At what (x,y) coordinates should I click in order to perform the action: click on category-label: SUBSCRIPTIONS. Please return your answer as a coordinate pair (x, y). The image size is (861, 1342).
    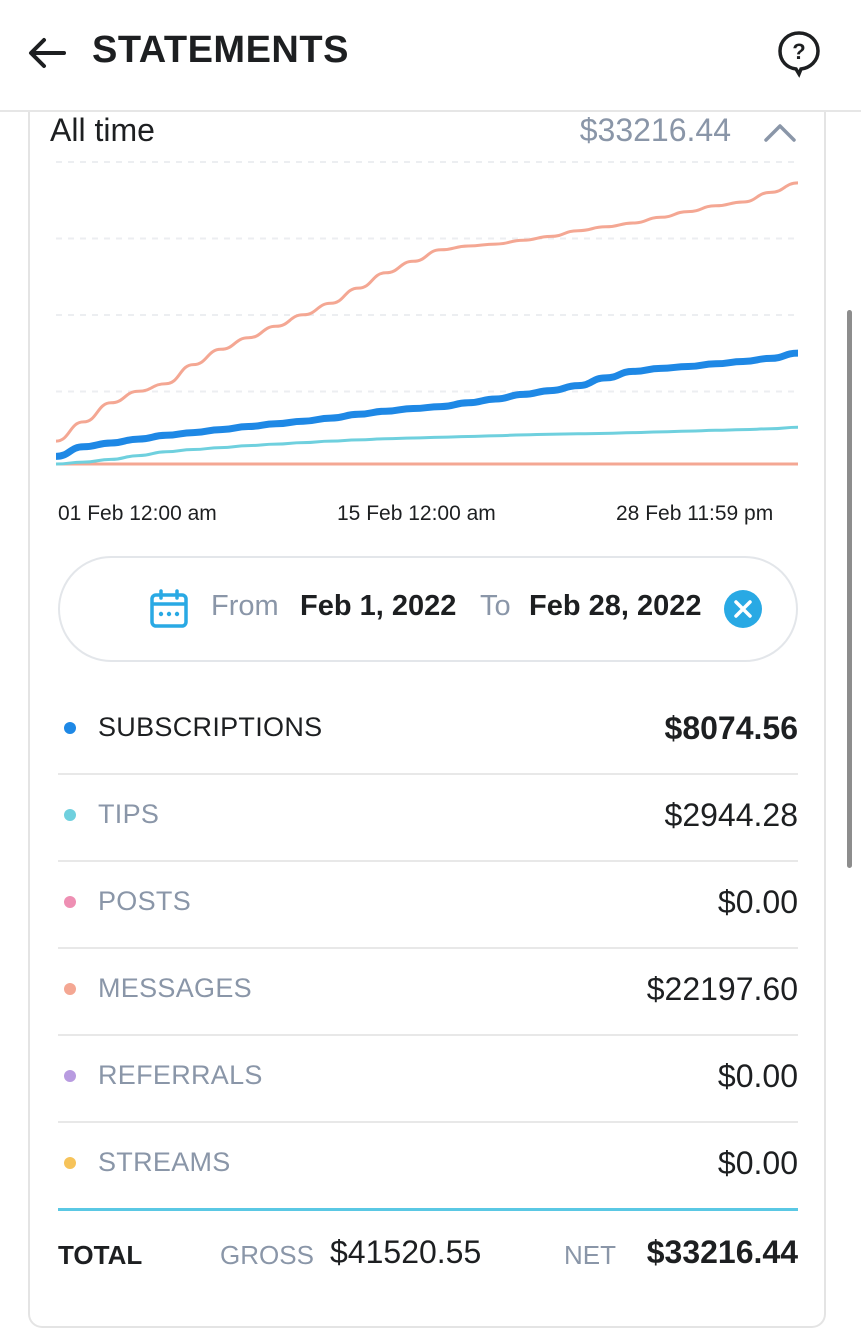
    Looking at the image, I should click on (210, 727).